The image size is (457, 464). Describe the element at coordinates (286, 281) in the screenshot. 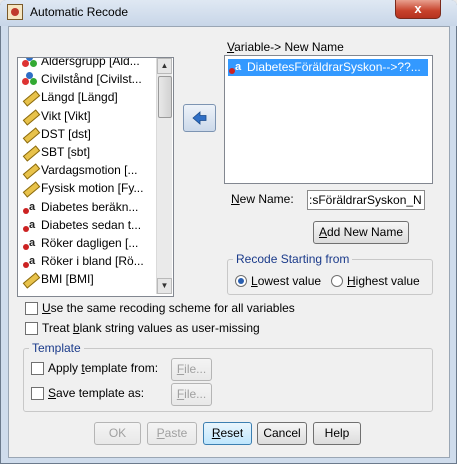

I see `lowest-value-label: Lowest value` at that location.